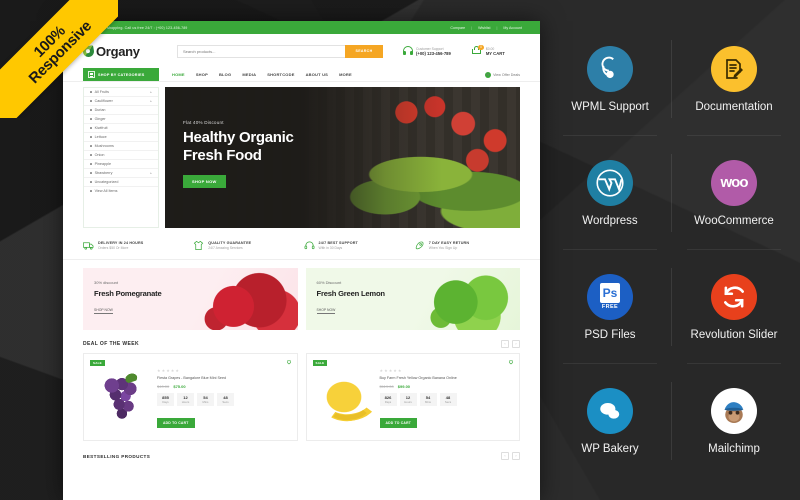  Describe the element at coordinates (222, 155) in the screenshot. I see `hero-title-line-2: Fresh Food` at that location.